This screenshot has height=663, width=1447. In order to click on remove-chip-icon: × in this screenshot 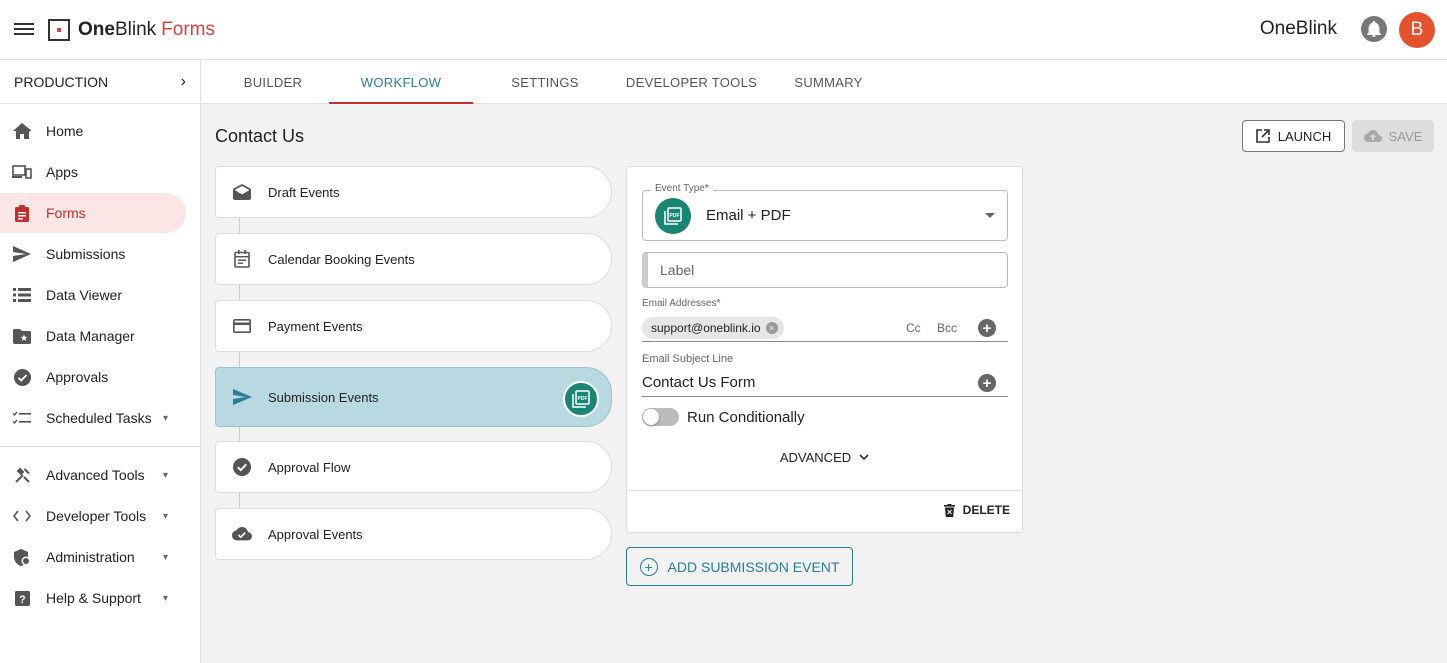, I will do `click(771, 328)`.